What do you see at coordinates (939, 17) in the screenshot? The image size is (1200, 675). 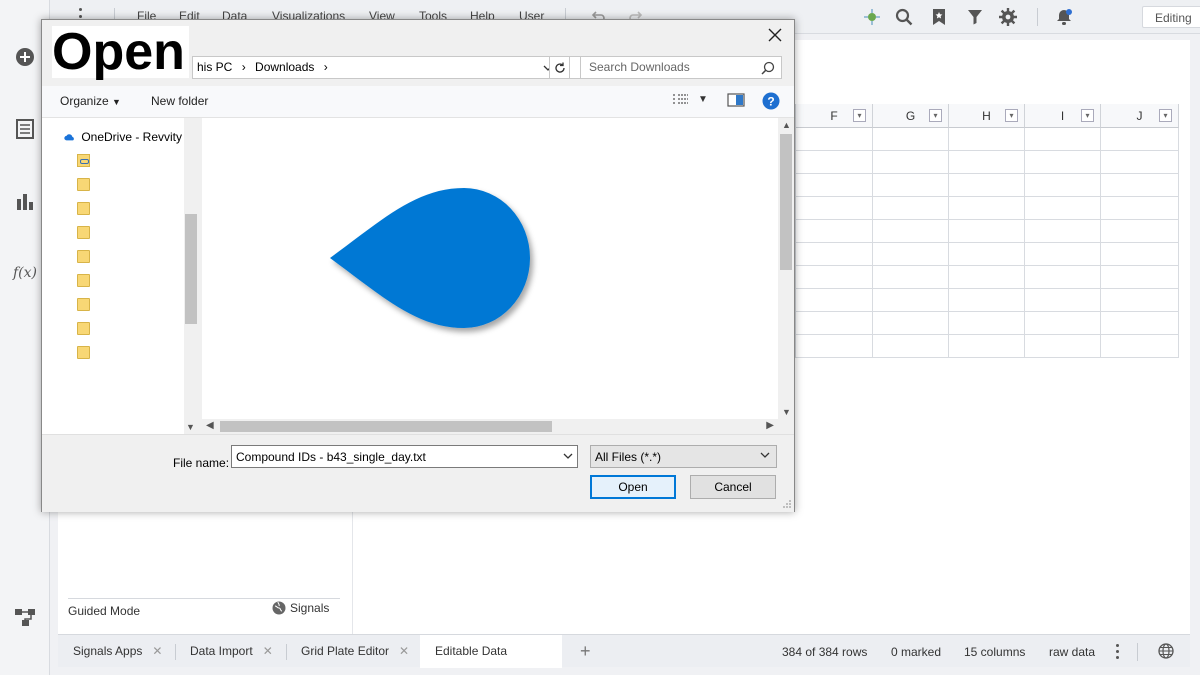 I see `bookmark-icon` at bounding box center [939, 17].